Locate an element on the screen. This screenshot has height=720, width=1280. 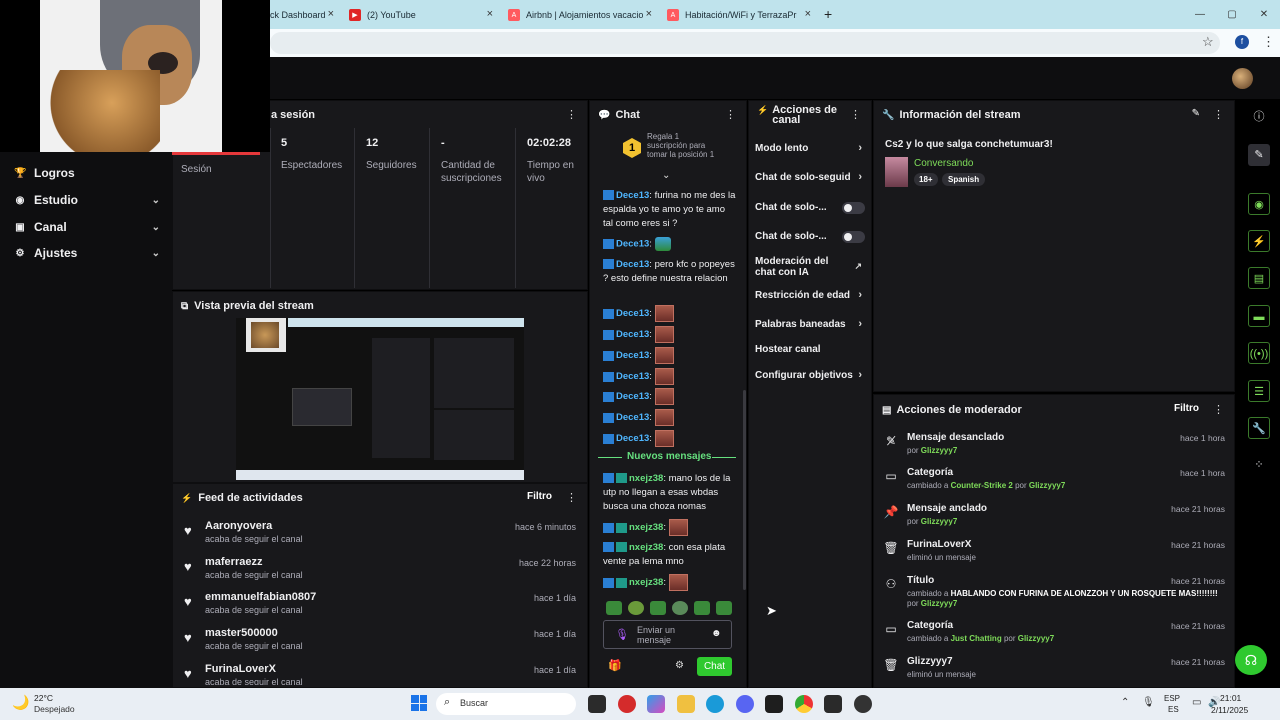
browser-menu-icon: ⋮ is located at coordinates (1268, 42).